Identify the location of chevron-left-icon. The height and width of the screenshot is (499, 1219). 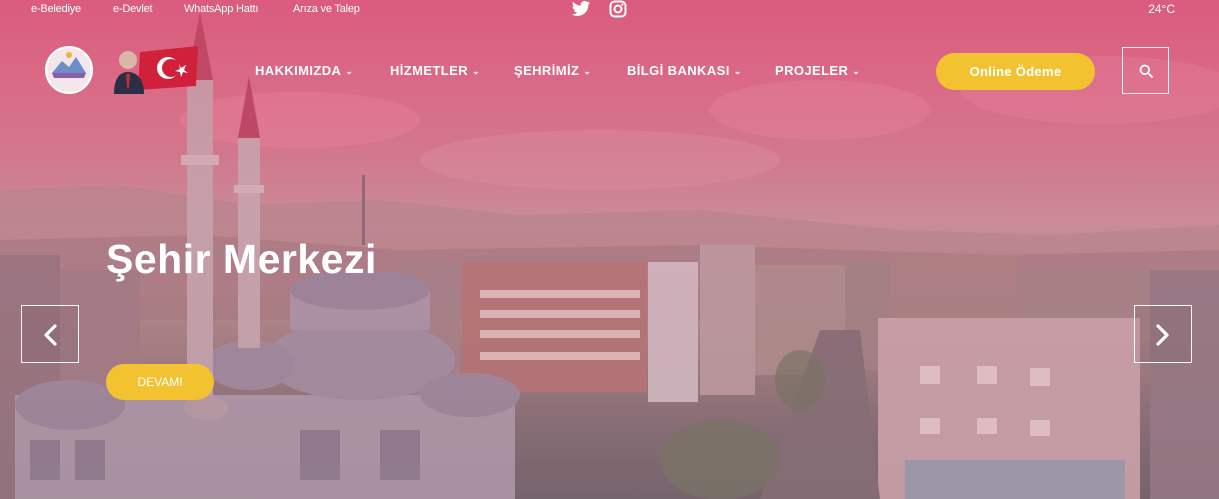
(50, 335).